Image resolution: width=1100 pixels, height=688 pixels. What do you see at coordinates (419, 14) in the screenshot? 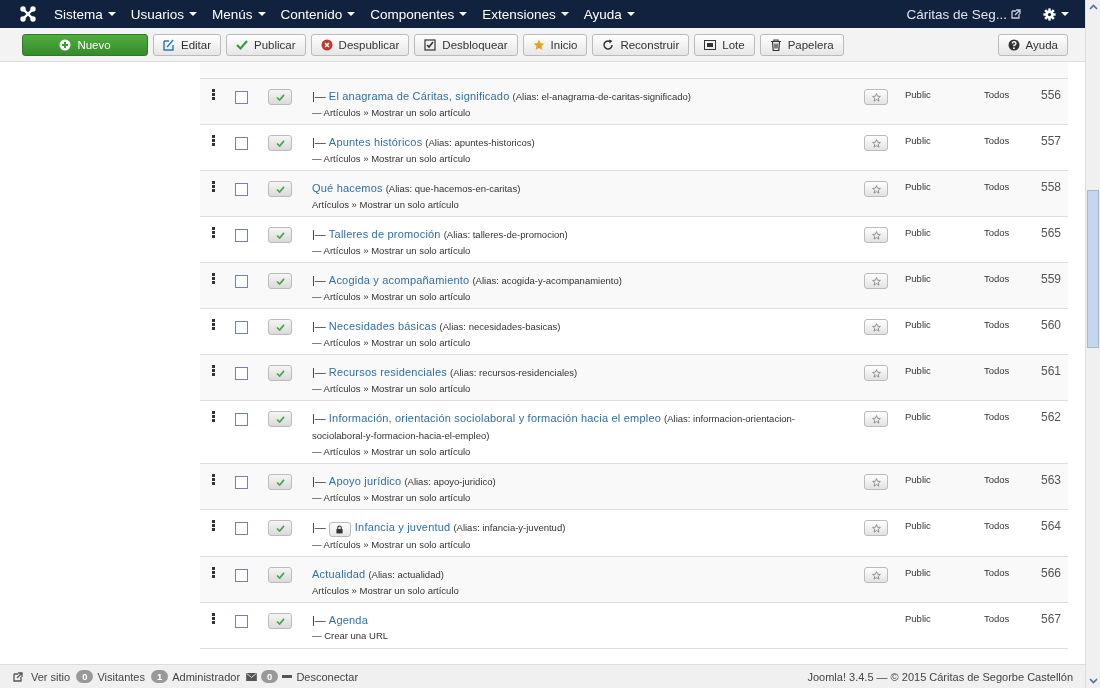
I see `nav-menu: Componentes` at bounding box center [419, 14].